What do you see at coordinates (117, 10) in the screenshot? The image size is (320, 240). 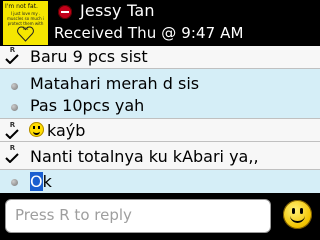 I see `contact-name: Jessy Tan` at bounding box center [117, 10].